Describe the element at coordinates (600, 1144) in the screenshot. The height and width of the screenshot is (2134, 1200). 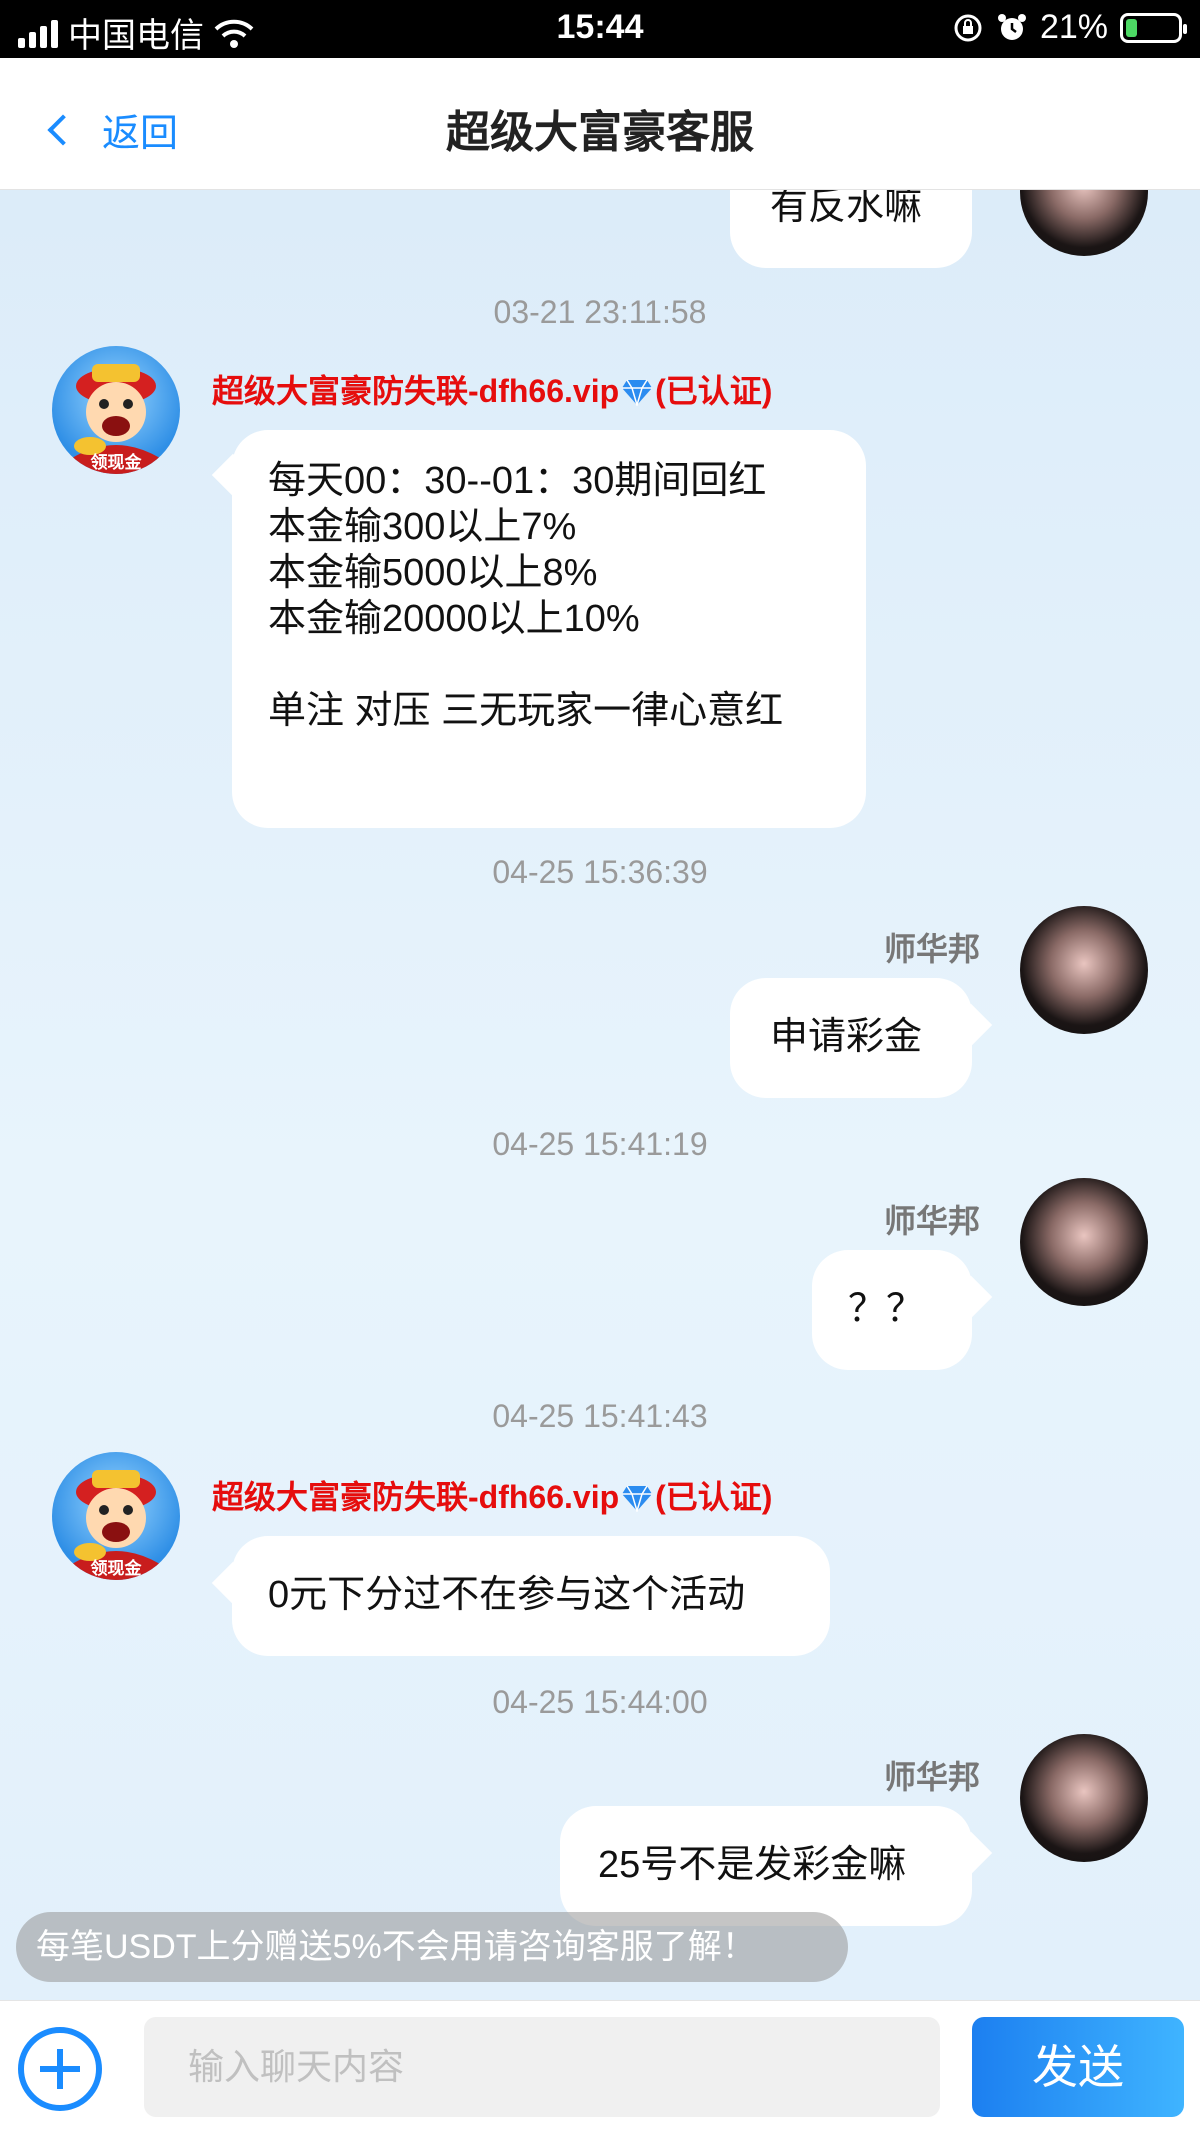
I see `timestamp: 04-25 15:41:19` at that location.